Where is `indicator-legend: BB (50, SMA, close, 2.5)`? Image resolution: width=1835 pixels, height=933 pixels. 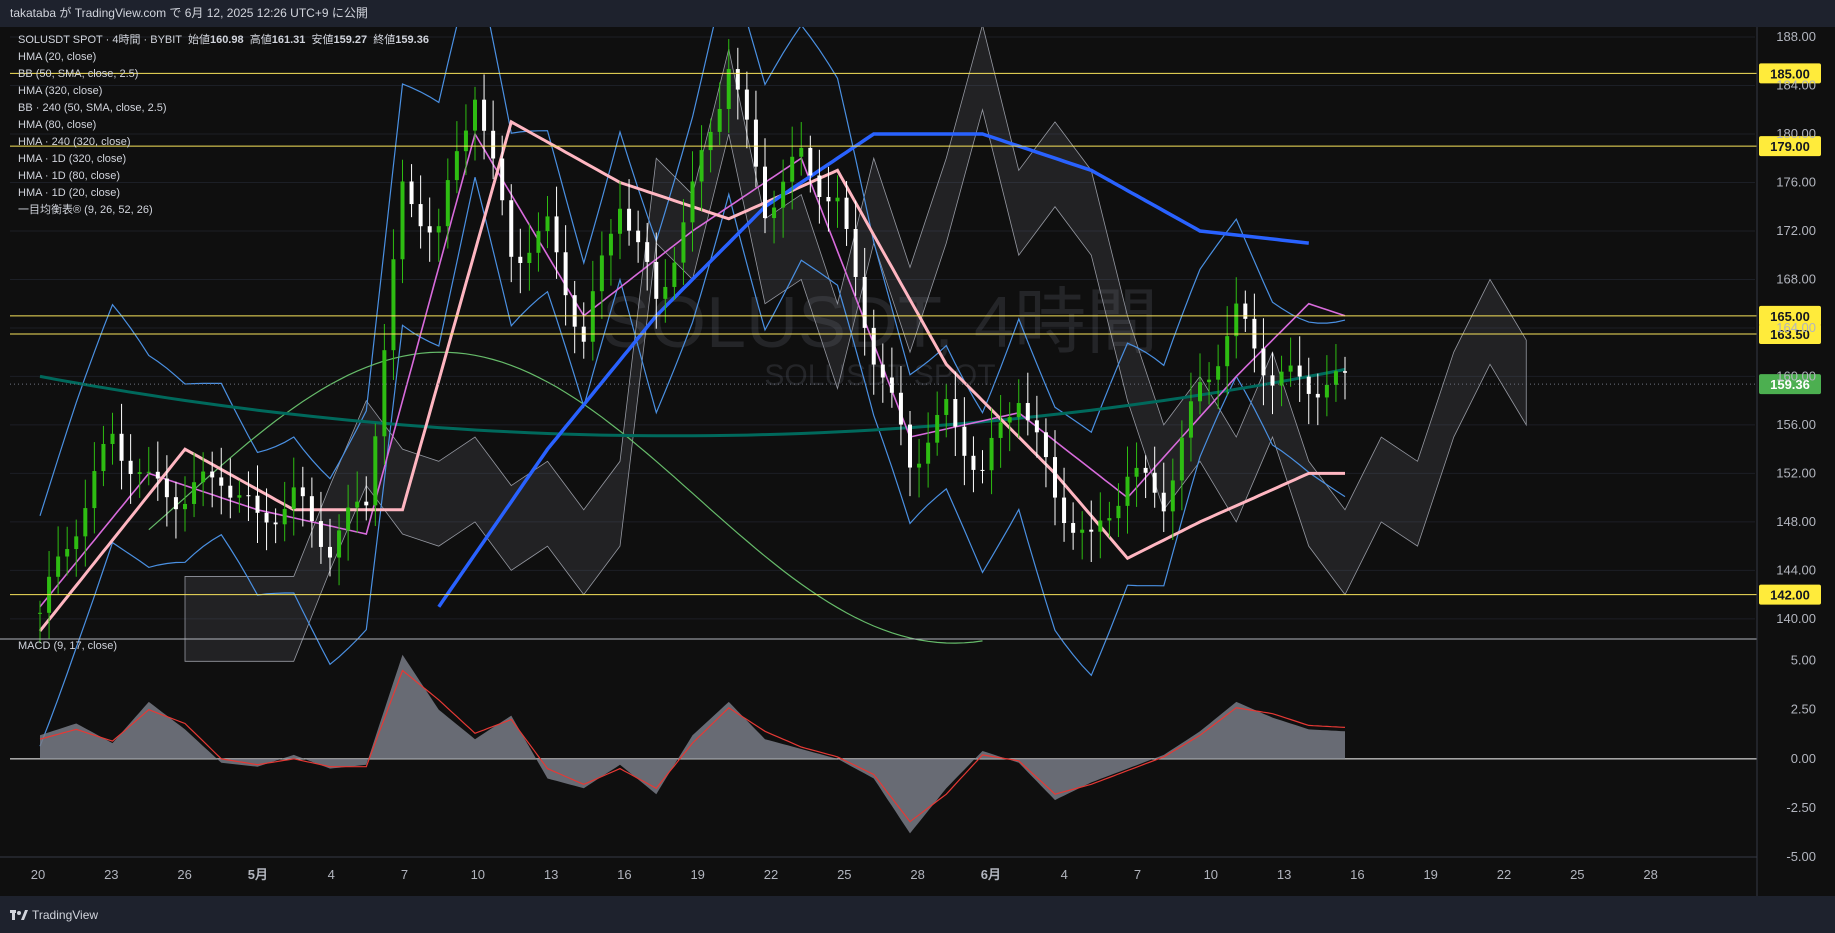 indicator-legend: BB (50, SMA, close, 2.5) is located at coordinates (223, 74).